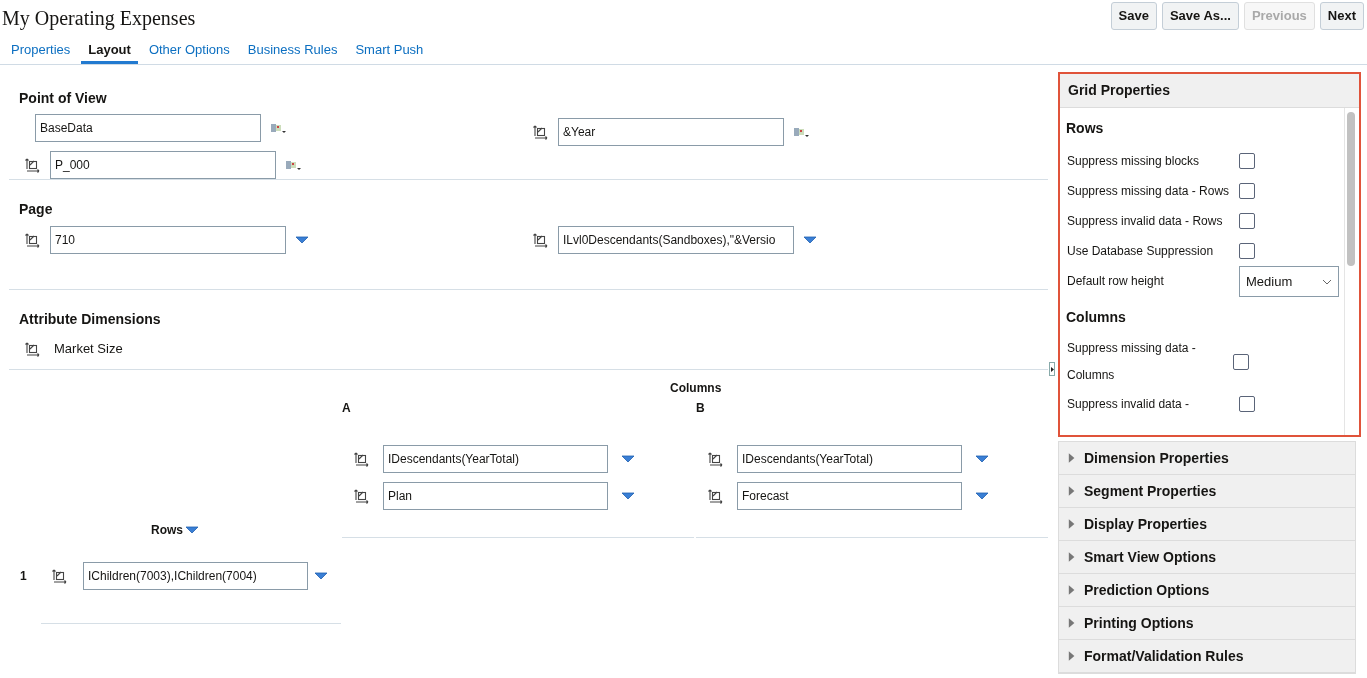 This screenshot has width=1367, height=678. Describe the element at coordinates (1341, 16) in the screenshot. I see `toolbar-button: Next` at that location.